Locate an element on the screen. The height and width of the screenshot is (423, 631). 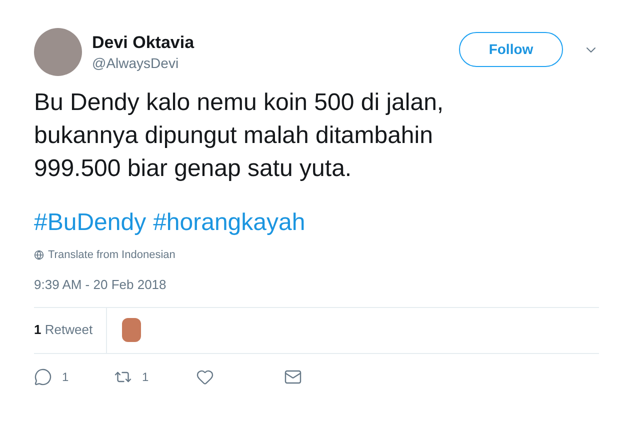
globe-icon is located at coordinates (39, 255).